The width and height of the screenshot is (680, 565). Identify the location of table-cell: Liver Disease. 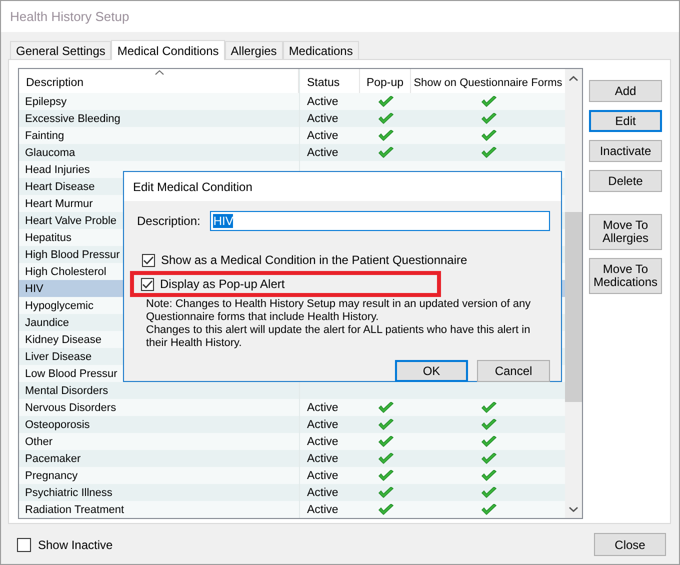
(58, 356).